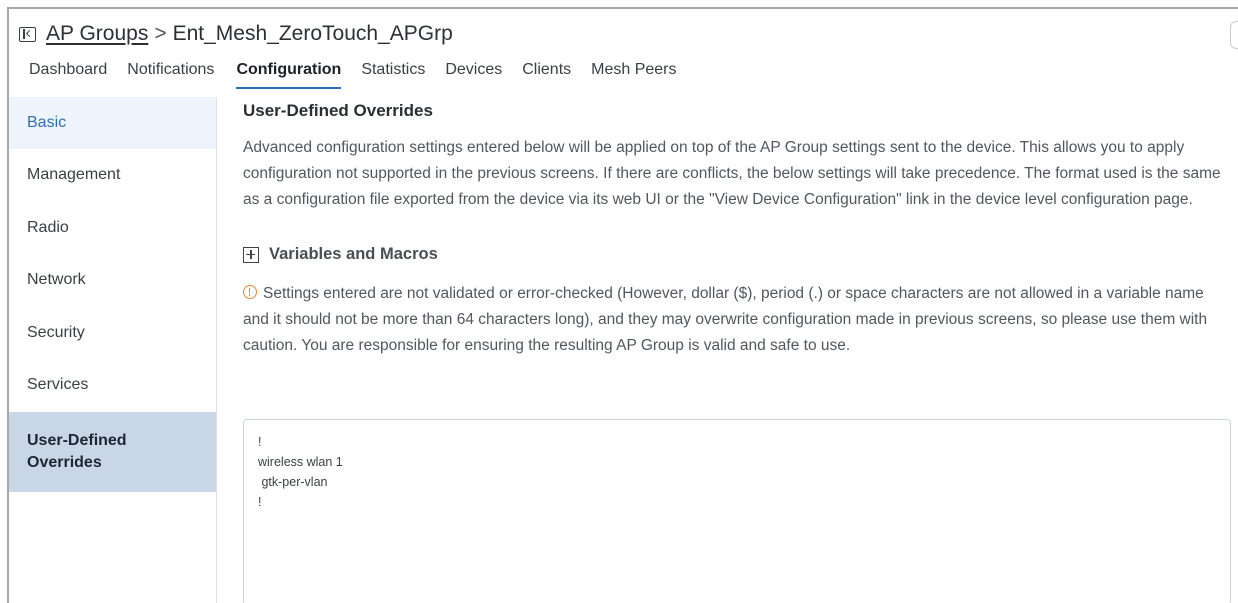 This screenshot has width=1238, height=603. Describe the element at coordinates (633, 73) in the screenshot. I see `tab-mesh-peers: Mesh Peers` at that location.